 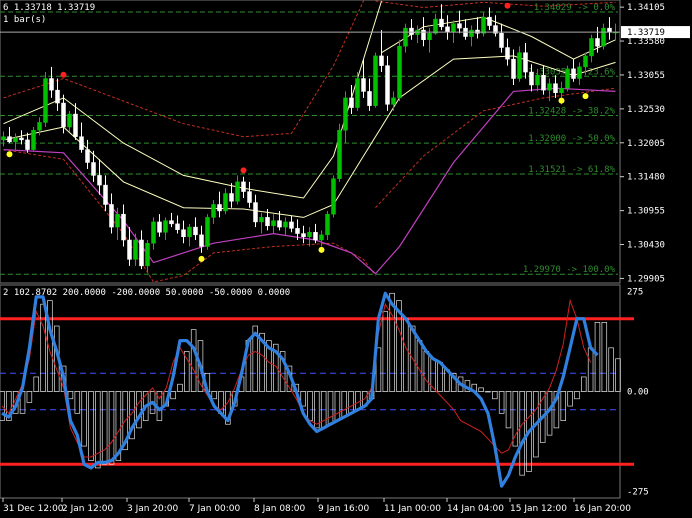 I want to click on time-tick-label: 8 Jan 08:00, so click(x=280, y=509).